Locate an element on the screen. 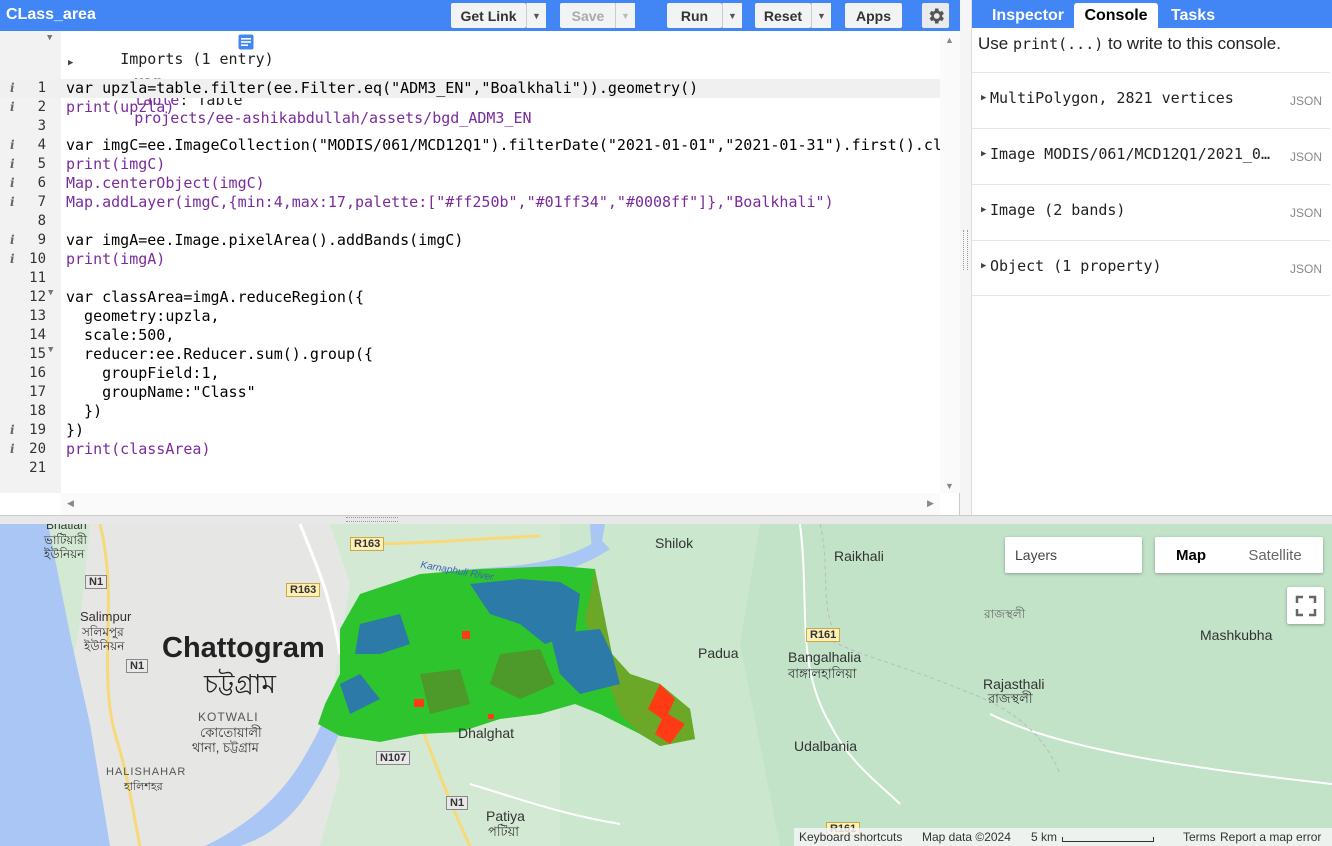 The image size is (1332, 846). script-title: CLass_area is located at coordinates (51, 15).